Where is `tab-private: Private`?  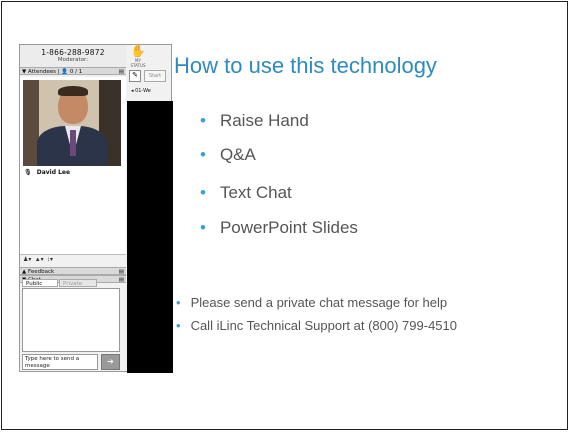
tab-private: Private is located at coordinates (78, 283).